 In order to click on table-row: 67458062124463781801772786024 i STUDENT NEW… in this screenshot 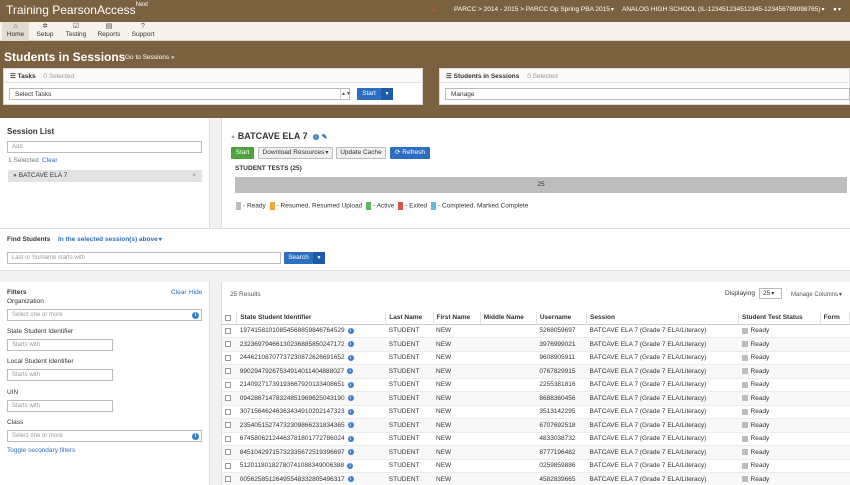, I will do `click(536, 439)`.